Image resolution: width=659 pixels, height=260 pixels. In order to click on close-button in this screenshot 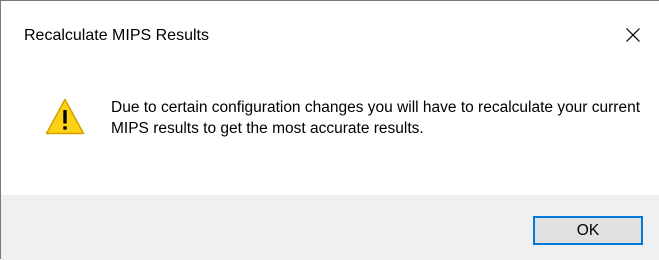, I will do `click(639, 35)`.